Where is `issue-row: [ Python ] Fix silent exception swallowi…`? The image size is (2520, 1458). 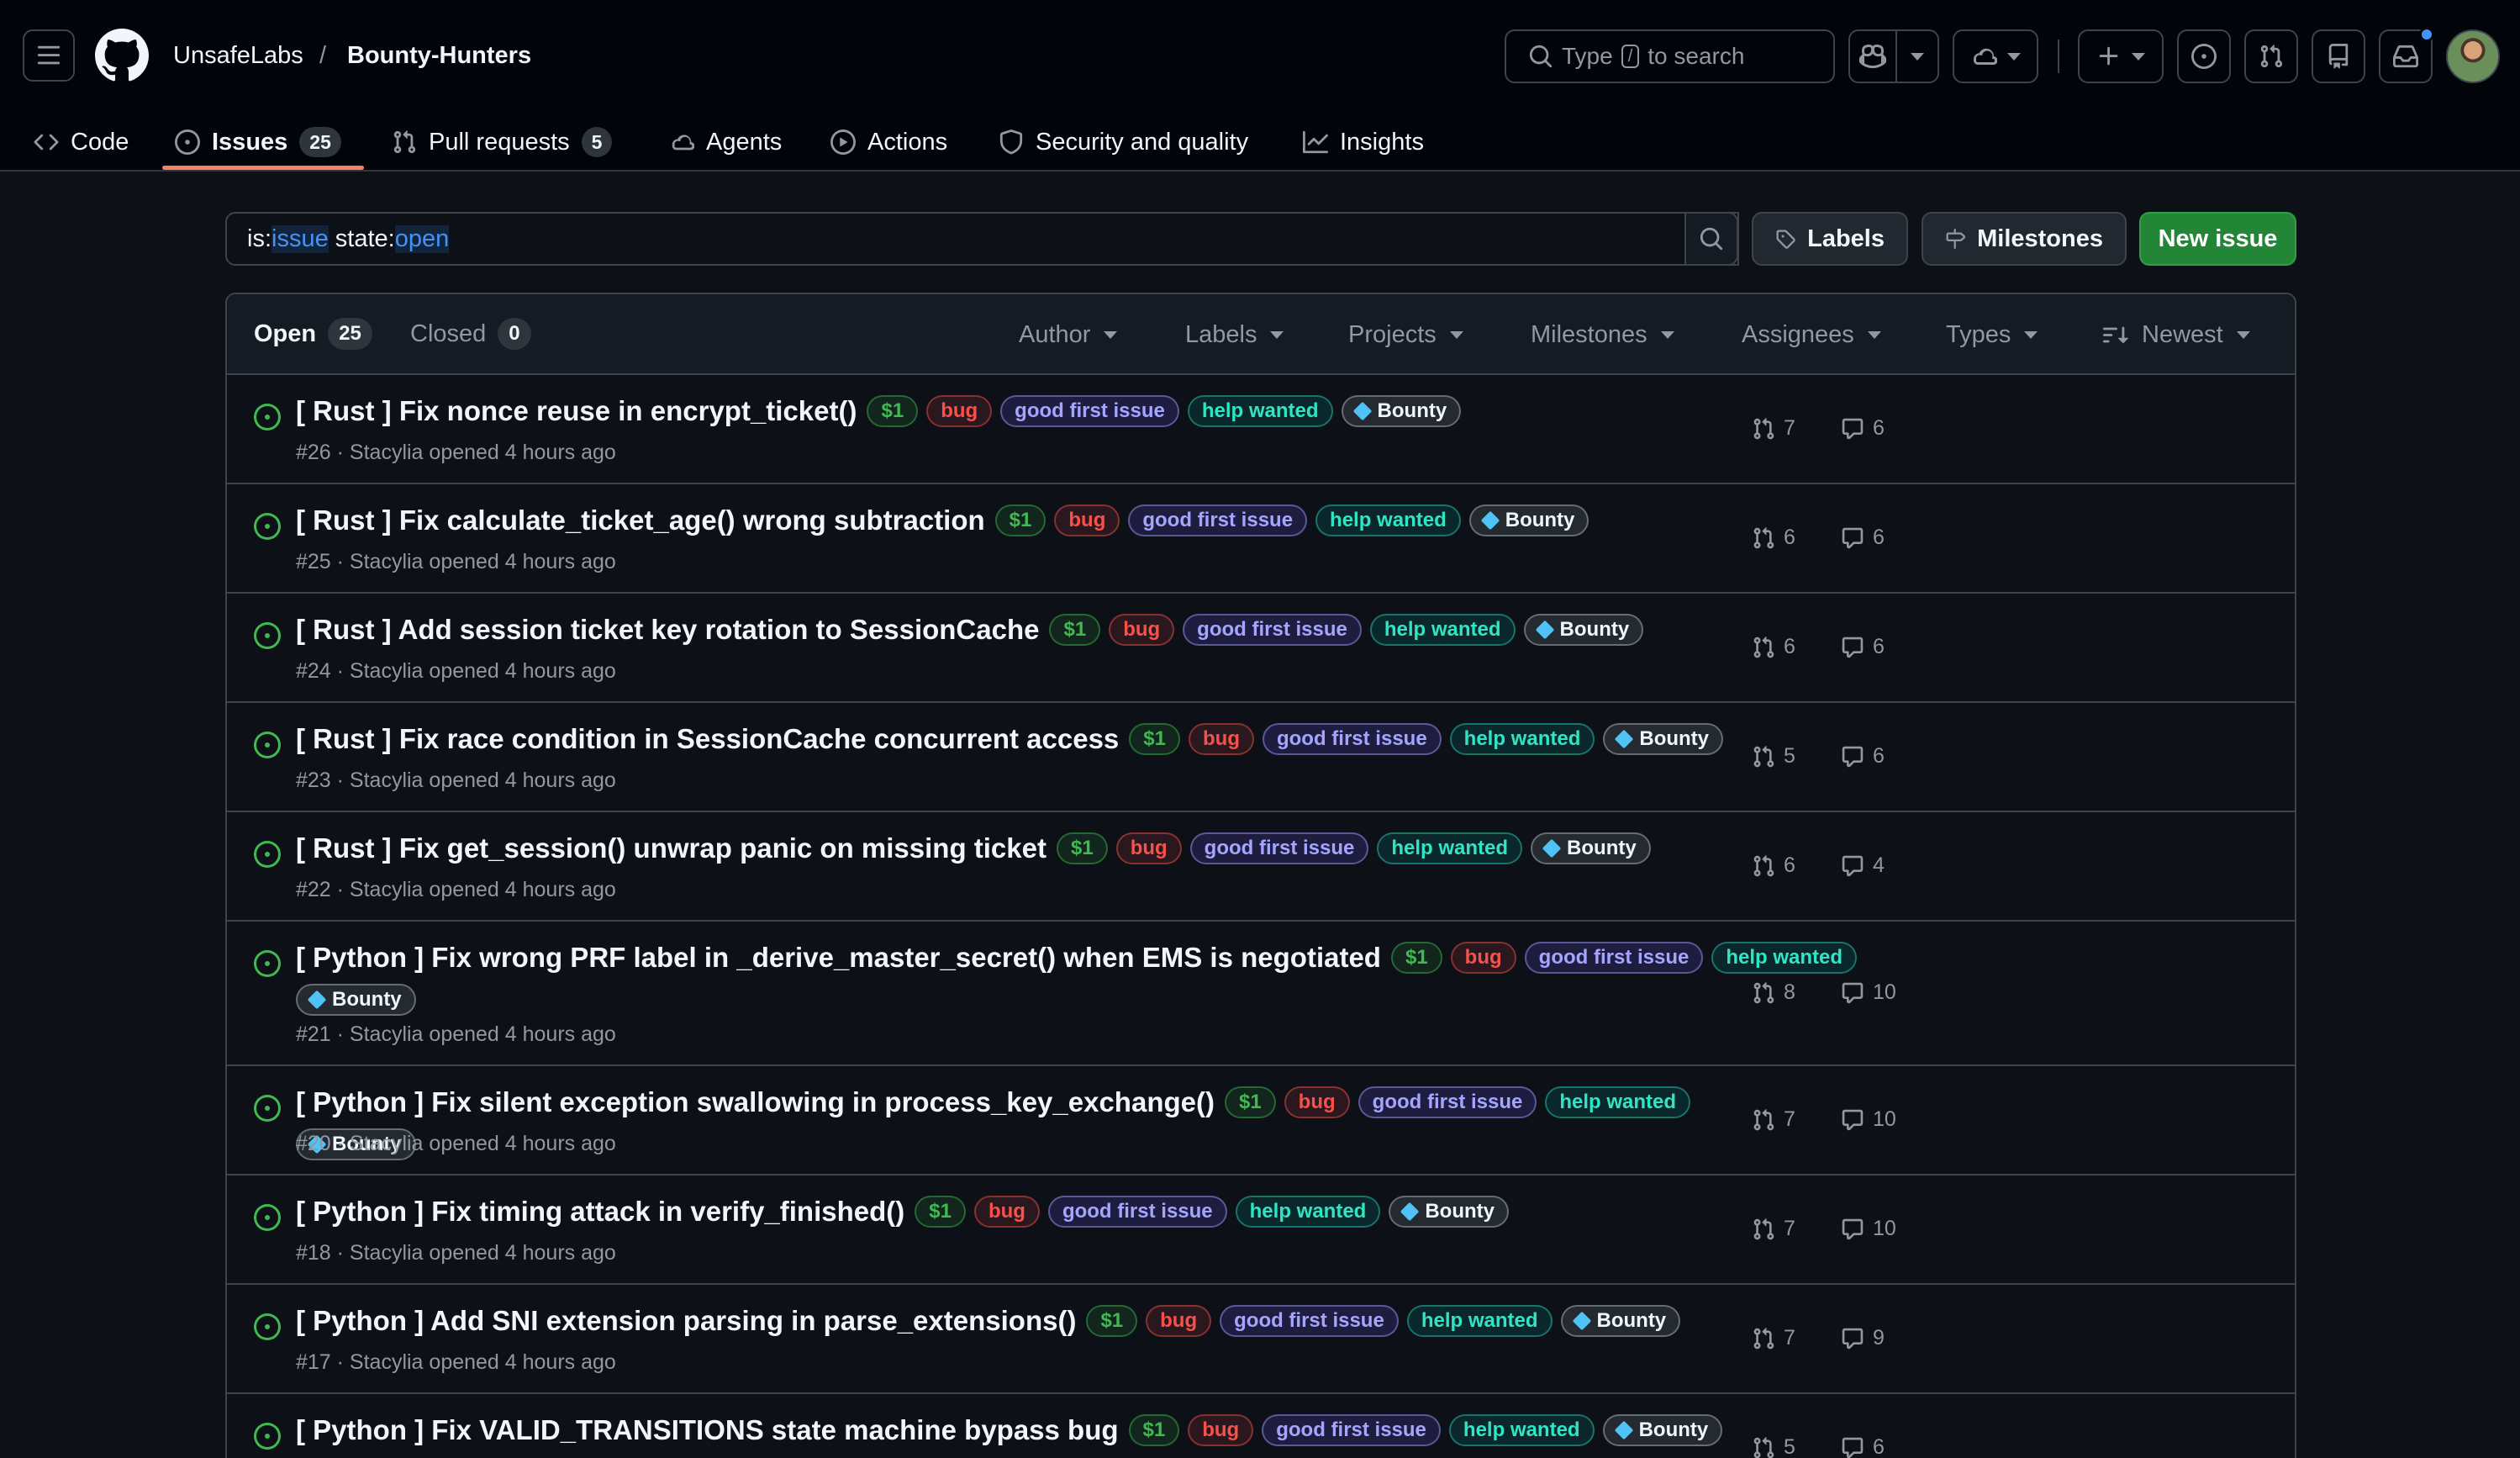 issue-row: [ Python ] Fix silent exception swallowi… is located at coordinates (1261, 1120).